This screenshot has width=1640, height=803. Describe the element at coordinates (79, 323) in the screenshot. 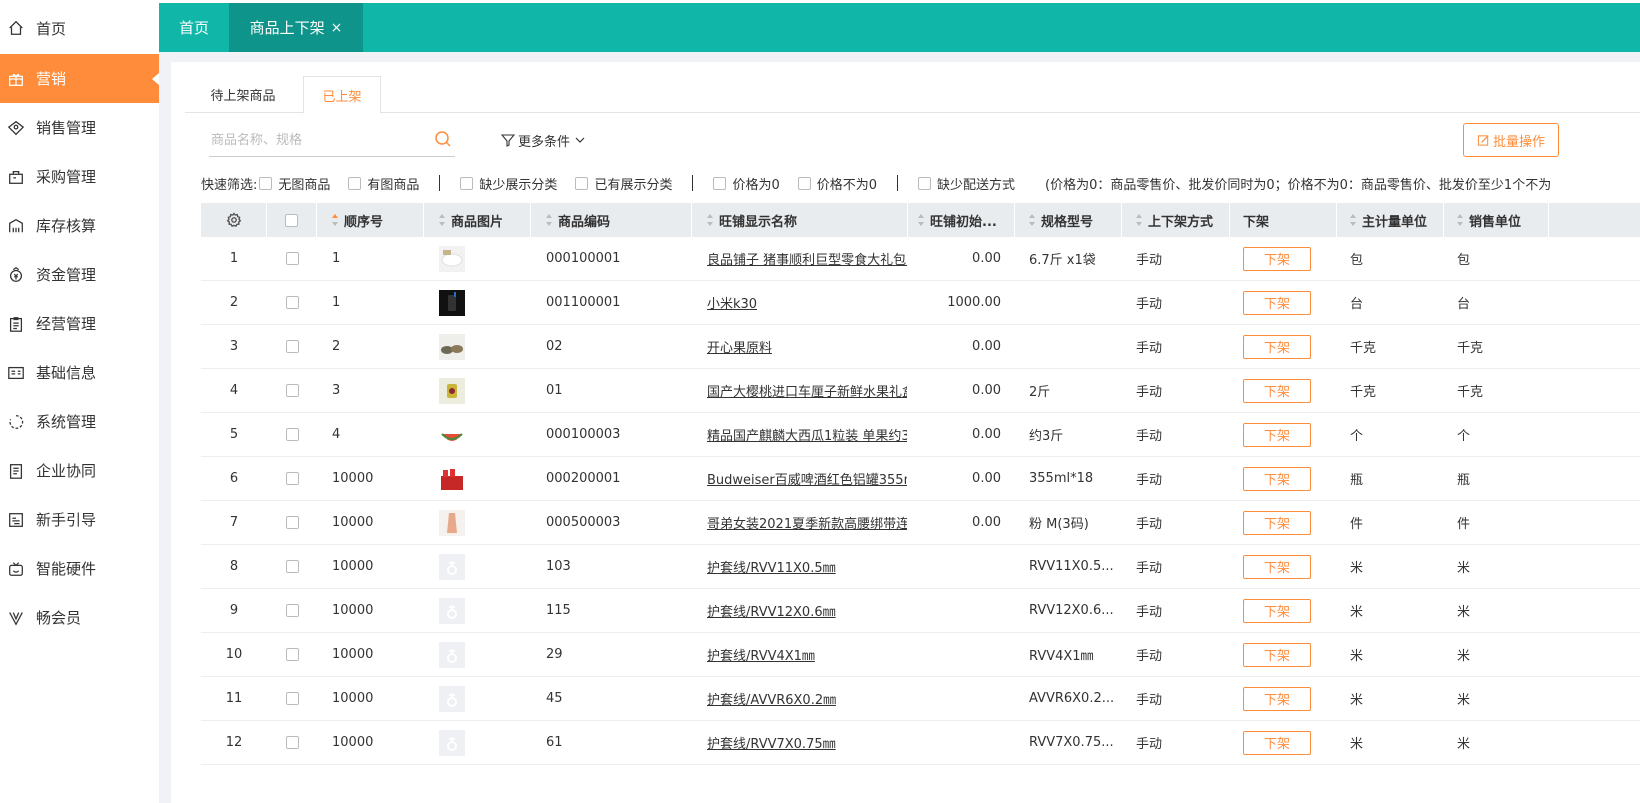

I see `sidebar-item-operations: 经营管理` at that location.